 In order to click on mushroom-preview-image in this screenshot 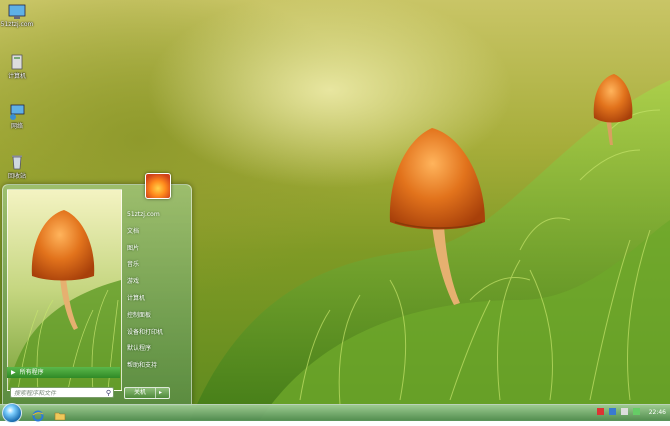, I will do `click(64, 300)`.